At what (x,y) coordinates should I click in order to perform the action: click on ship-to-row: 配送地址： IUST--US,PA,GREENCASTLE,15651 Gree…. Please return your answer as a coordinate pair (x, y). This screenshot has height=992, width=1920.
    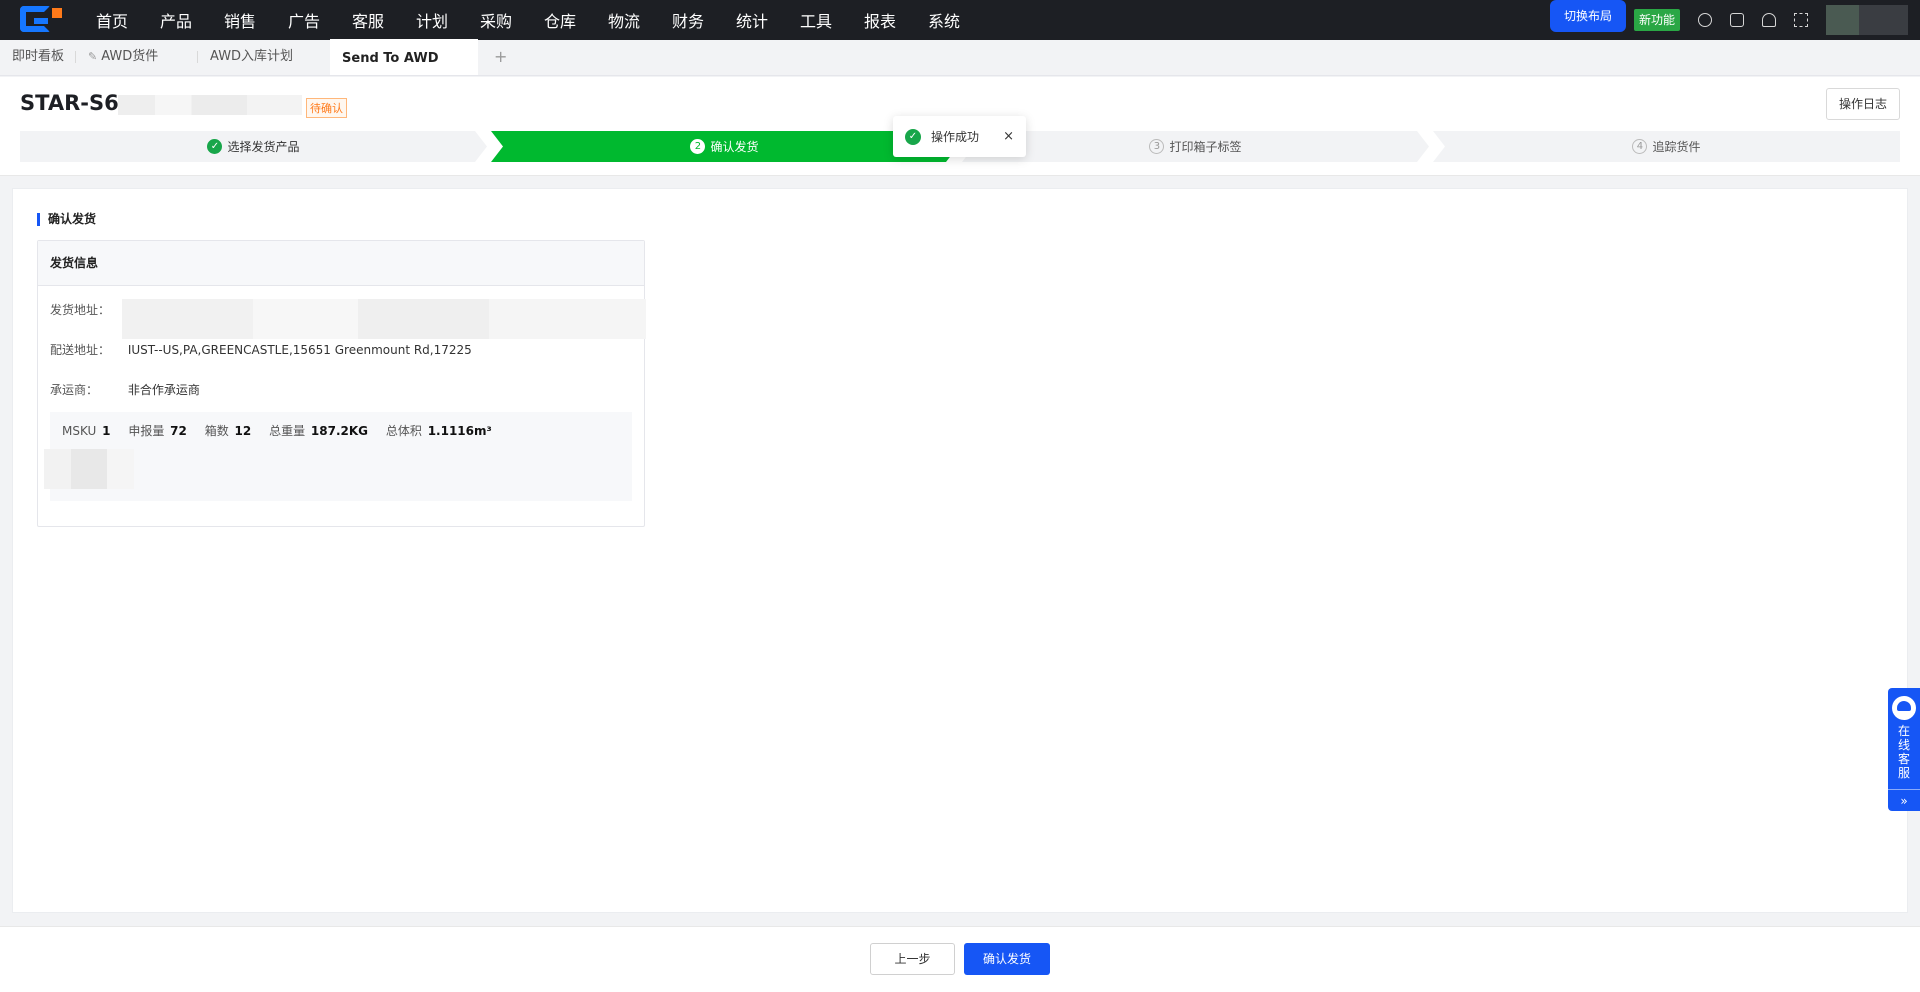
    Looking at the image, I should click on (261, 349).